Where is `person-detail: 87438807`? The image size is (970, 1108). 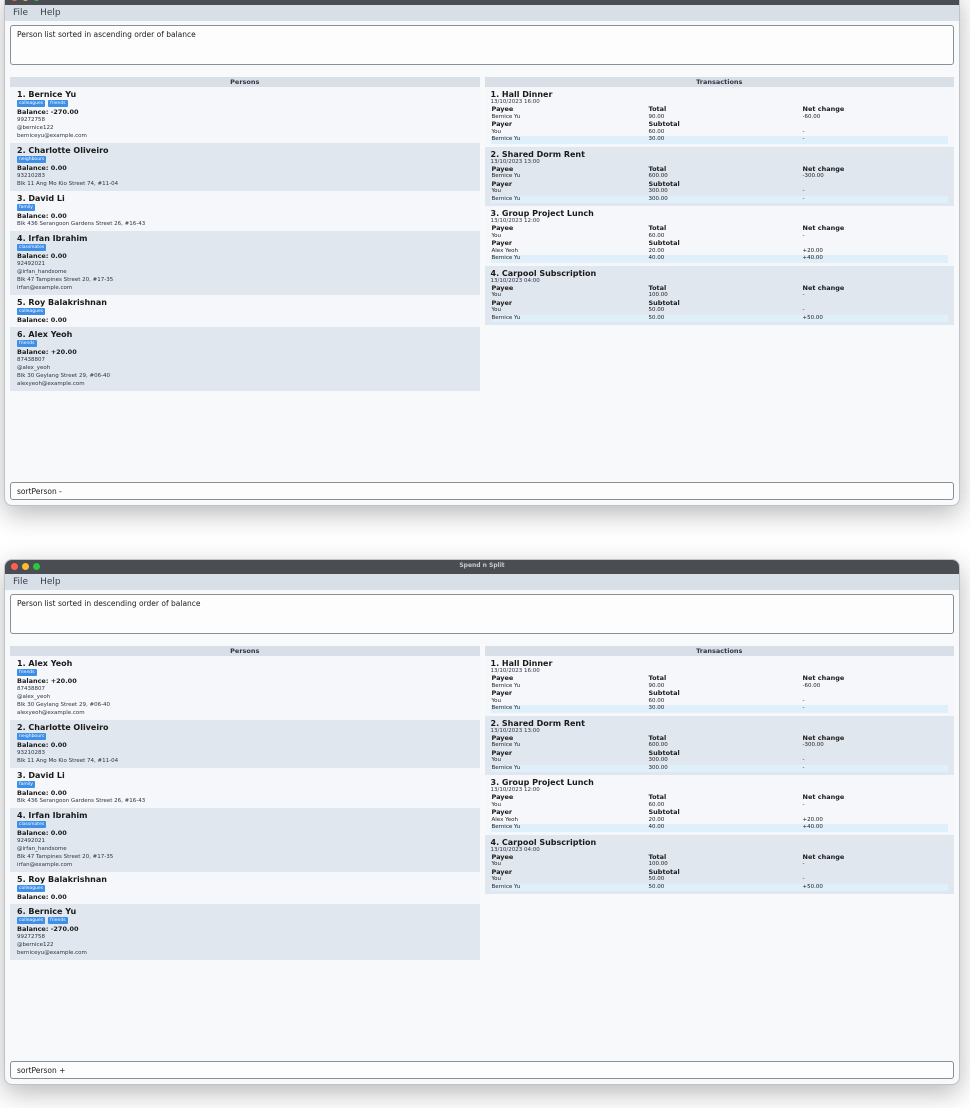
person-detail: 87438807 is located at coordinates (31, 360).